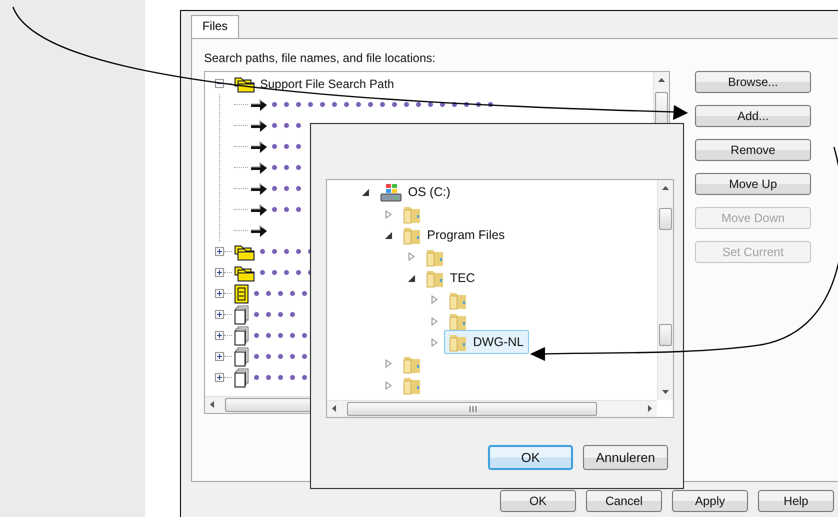 This screenshot has width=838, height=517. Describe the element at coordinates (327, 84) in the screenshot. I see `item-label: Support File Search Path` at that location.